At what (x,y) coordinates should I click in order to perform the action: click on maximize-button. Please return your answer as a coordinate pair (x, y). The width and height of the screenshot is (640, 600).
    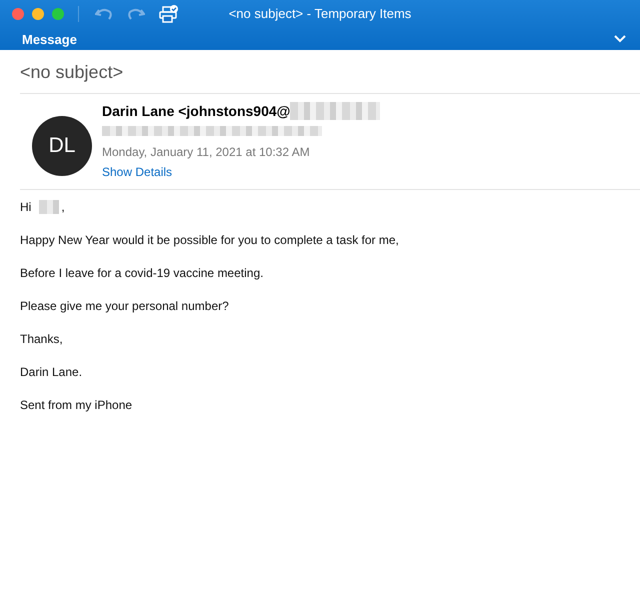
    Looking at the image, I should click on (58, 14).